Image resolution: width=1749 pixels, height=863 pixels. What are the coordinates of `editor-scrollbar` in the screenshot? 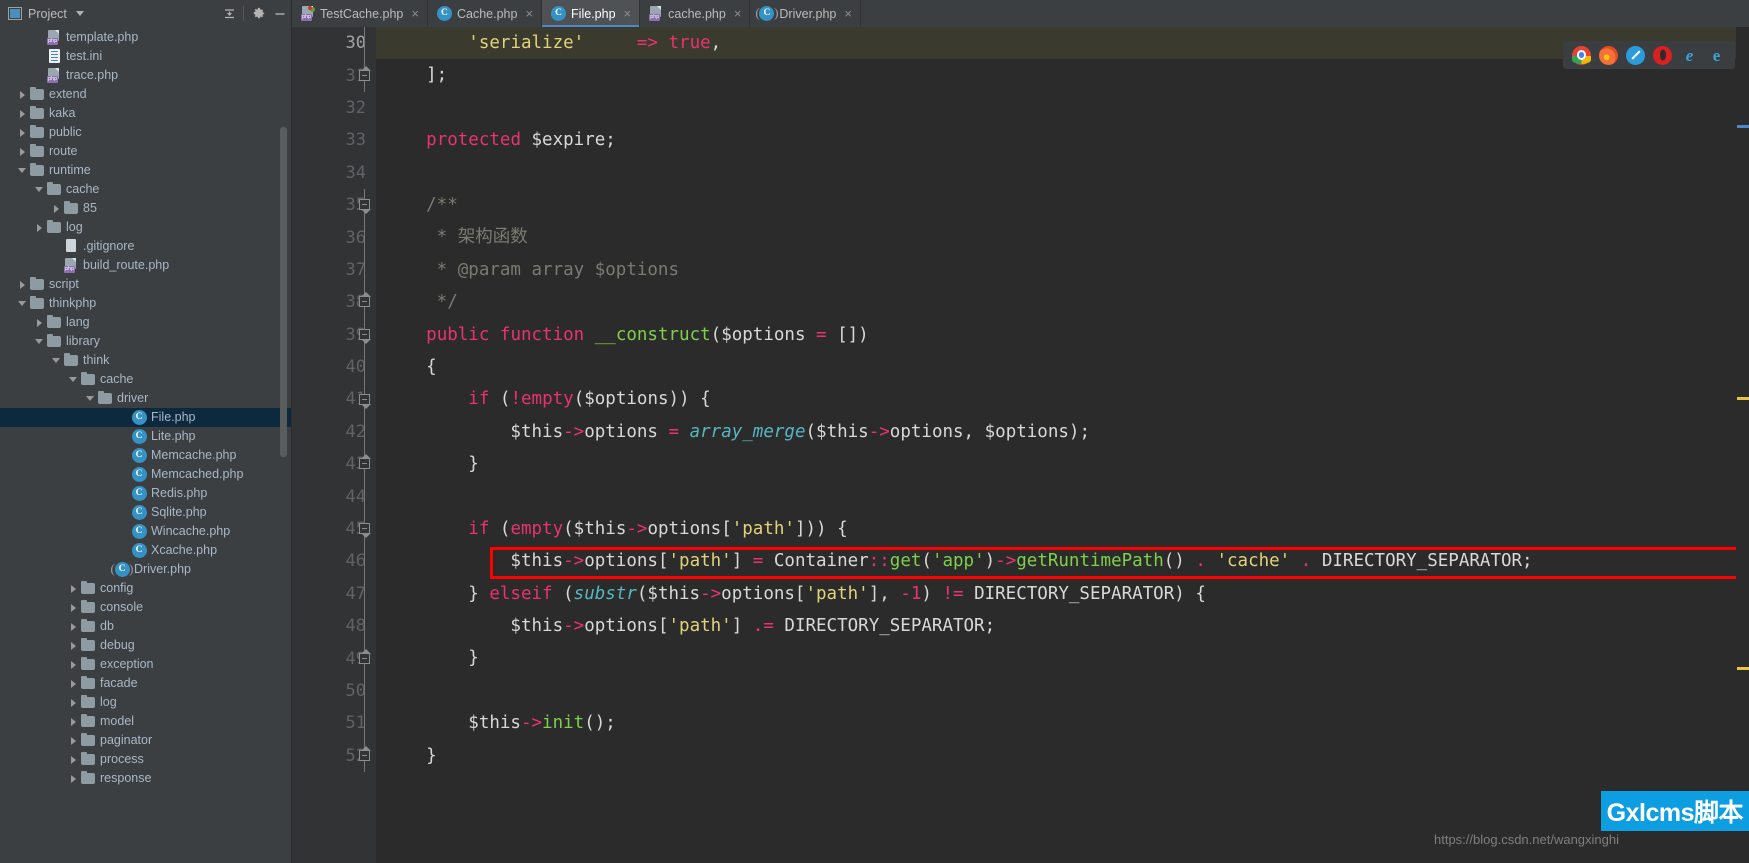 It's located at (1742, 445).